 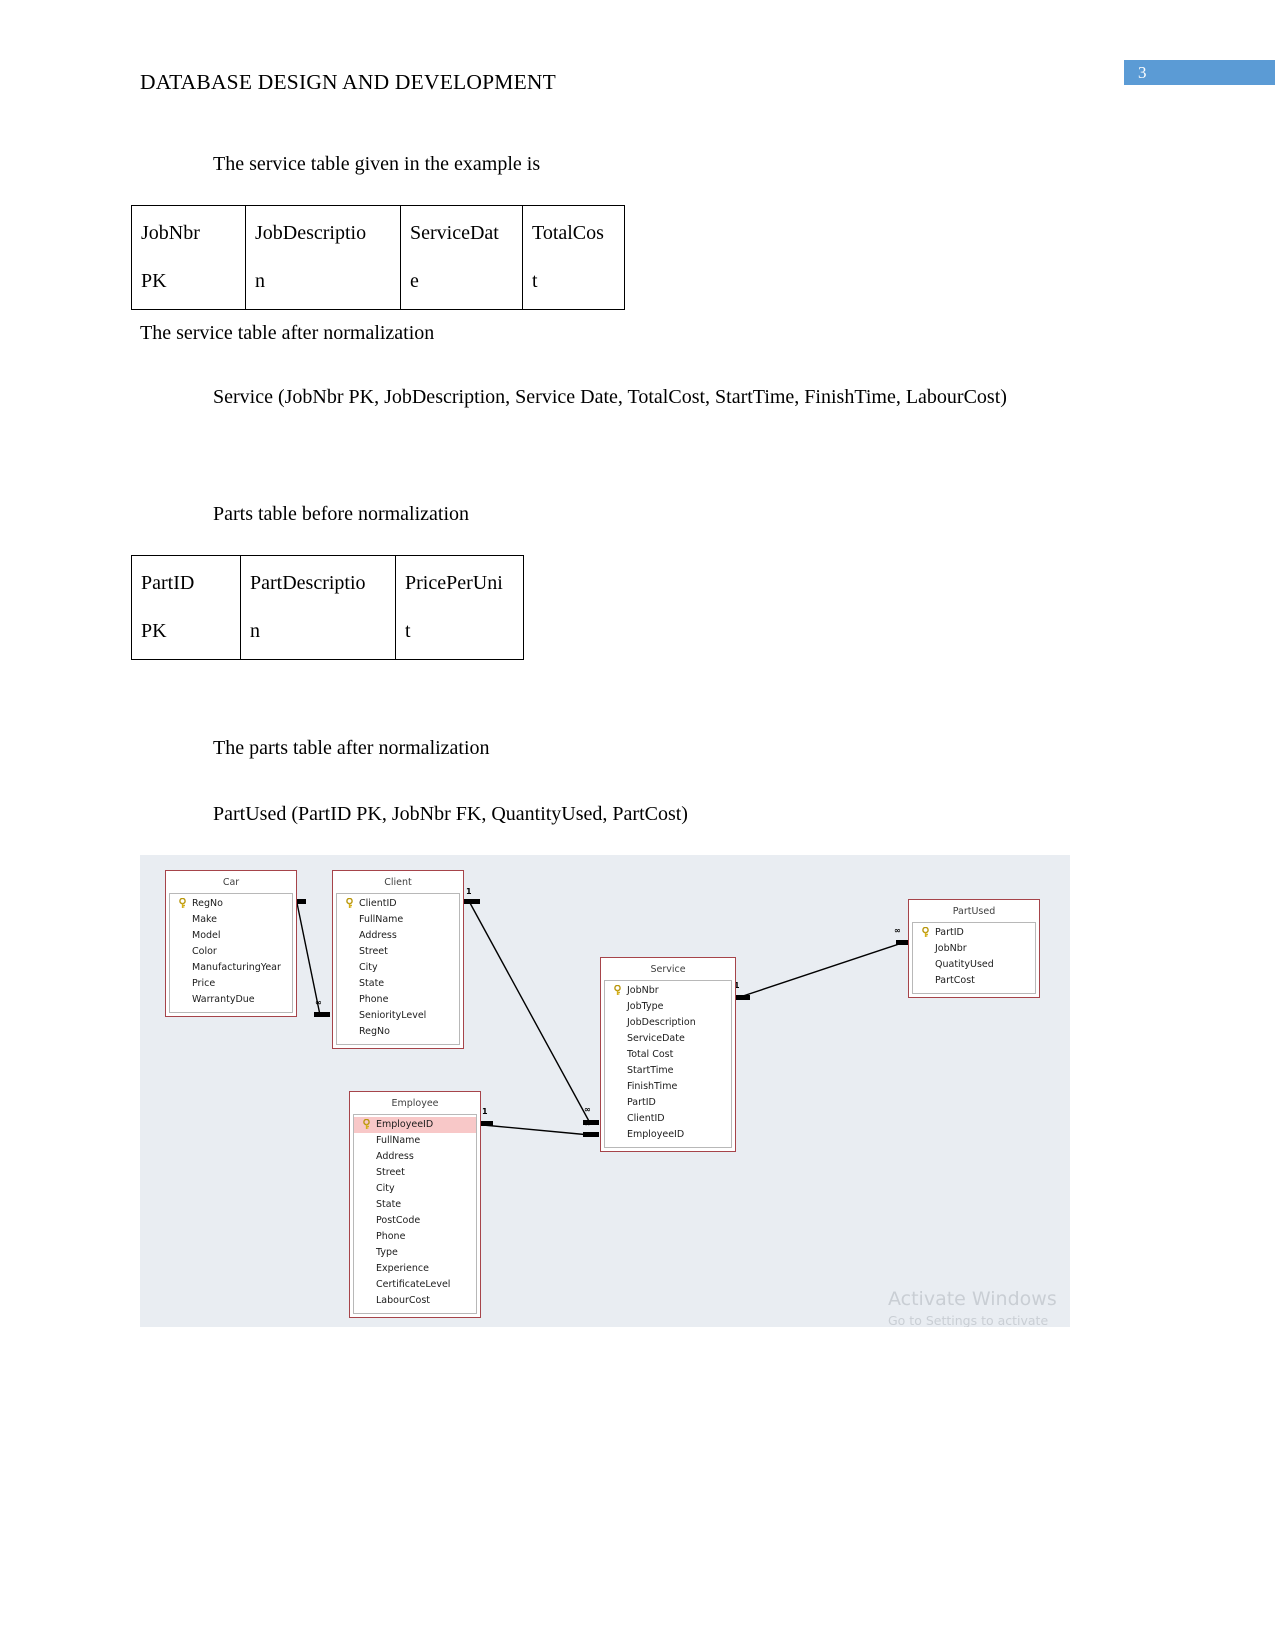 What do you see at coordinates (393, 1015) in the screenshot?
I see `field-label: SeniorityLevel` at bounding box center [393, 1015].